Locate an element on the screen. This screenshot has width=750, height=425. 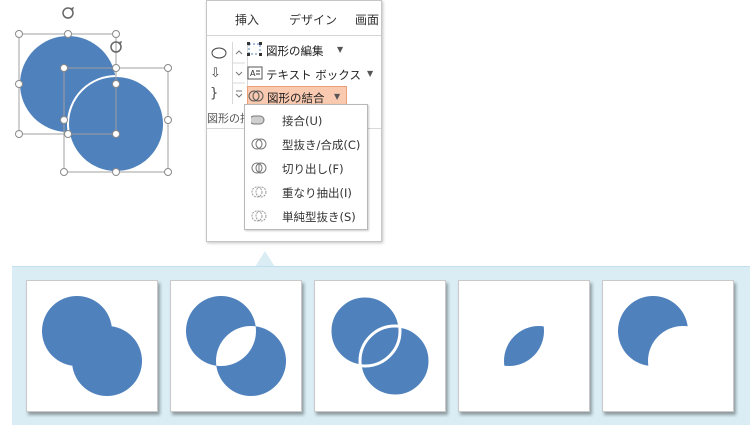
intersect-icon is located at coordinates (259, 192).